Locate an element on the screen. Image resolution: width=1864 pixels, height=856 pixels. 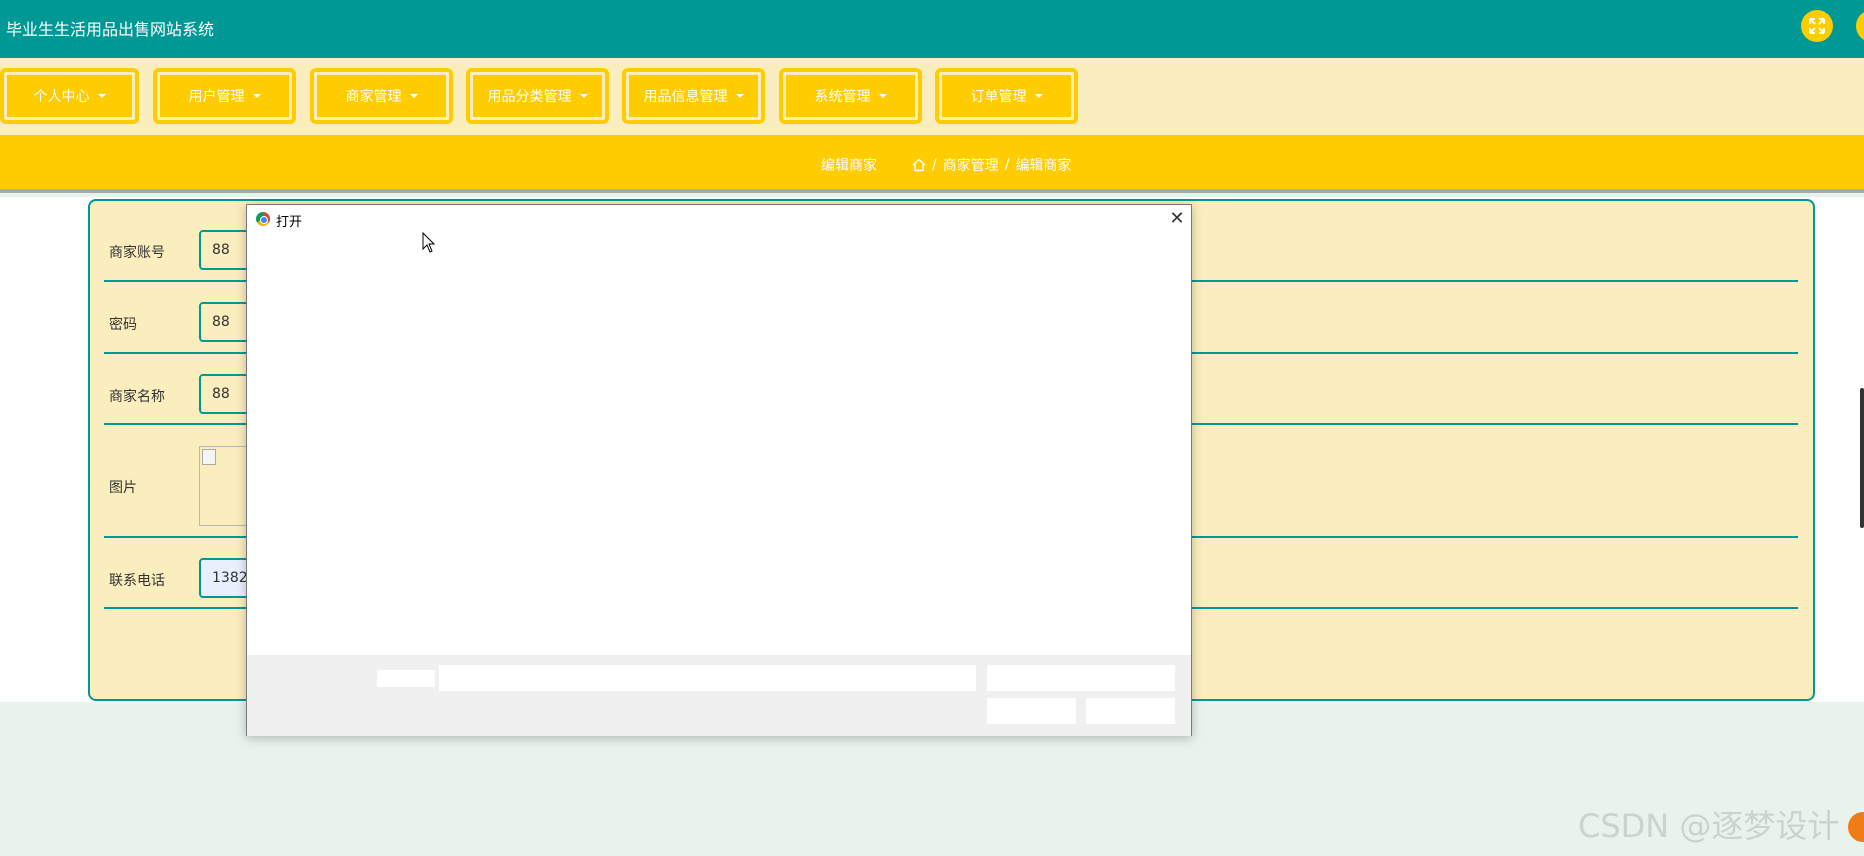
nav-item-system-management: 系统管理 is located at coordinates (850, 96).